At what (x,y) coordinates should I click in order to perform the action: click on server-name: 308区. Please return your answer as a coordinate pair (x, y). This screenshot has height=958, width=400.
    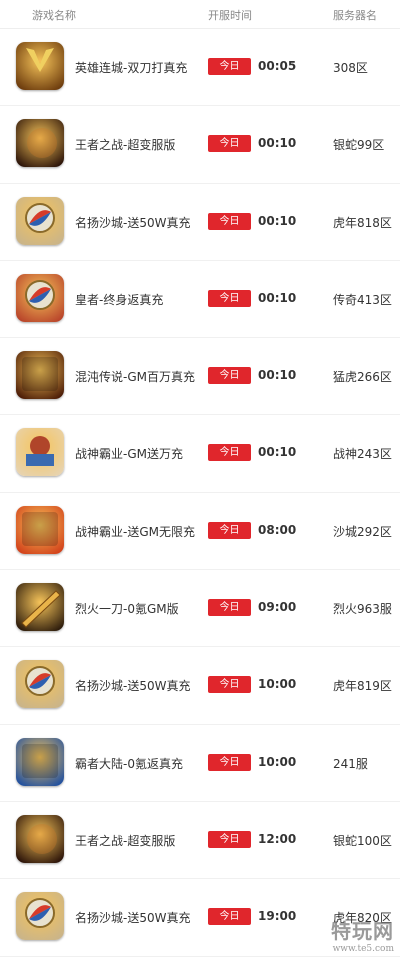
    Looking at the image, I should click on (350, 68).